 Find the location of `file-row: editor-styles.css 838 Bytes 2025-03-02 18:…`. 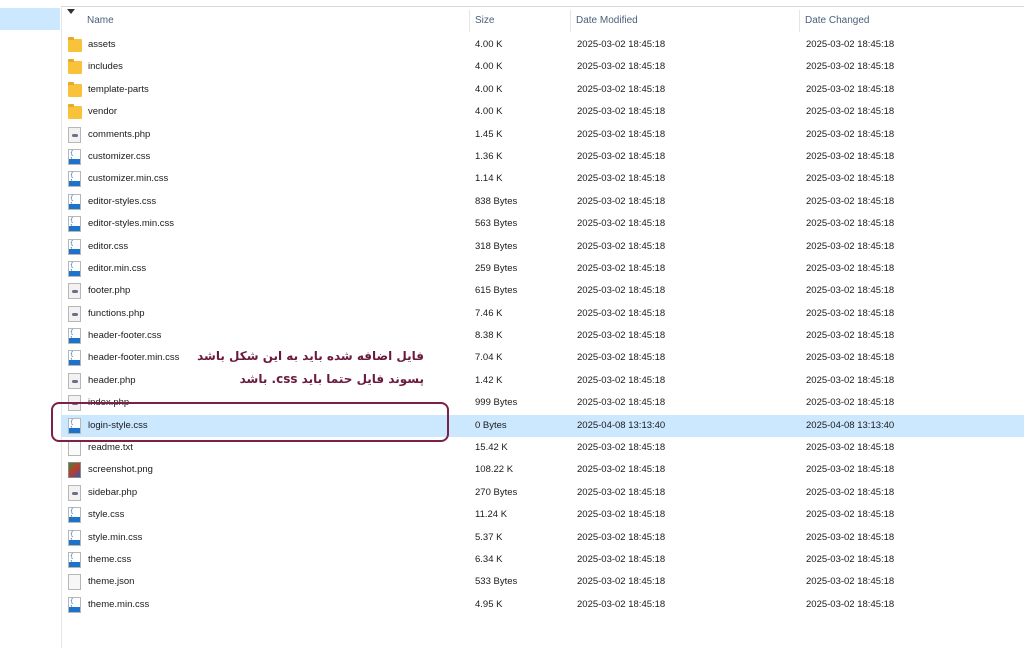

file-row: editor-styles.css 838 Bytes 2025-03-02 18:… is located at coordinates (542, 202).